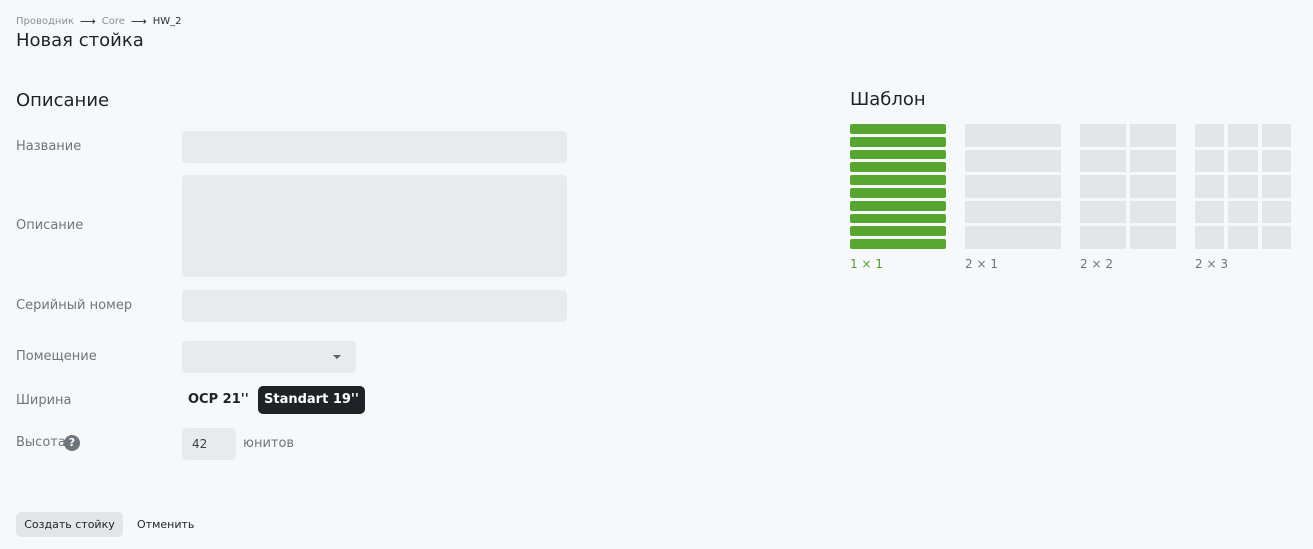 Image resolution: width=1313 pixels, height=549 pixels. Describe the element at coordinates (866, 264) in the screenshot. I see `template-1x1-label: 1 × 1` at that location.